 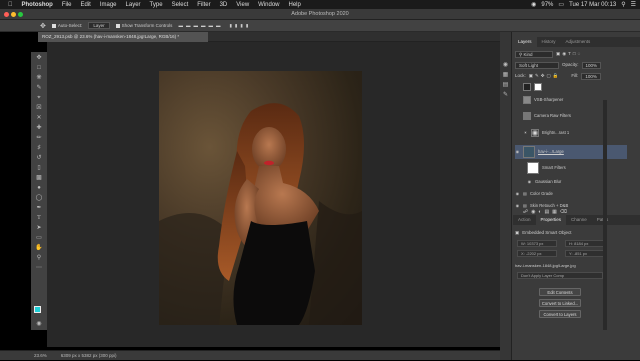 I want to click on tab-adjustments: Adjustments, so click(x=578, y=42).